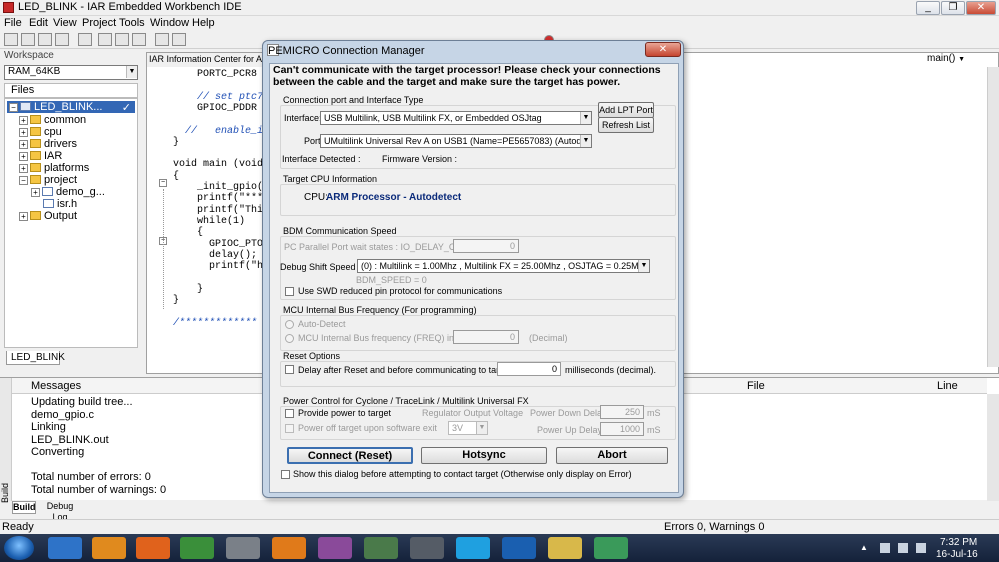  Describe the element at coordinates (71, 72) in the screenshot. I see `configuration-dropdown: RAM_64KB ▼` at that location.